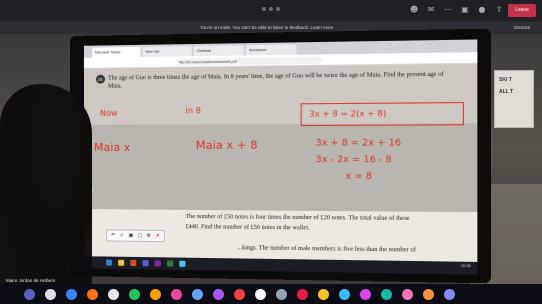 Image resolution: width=542 pixels, height=304 pixels. Describe the element at coordinates (465, 10) in the screenshot. I see `camera-icon: ▣` at that location.